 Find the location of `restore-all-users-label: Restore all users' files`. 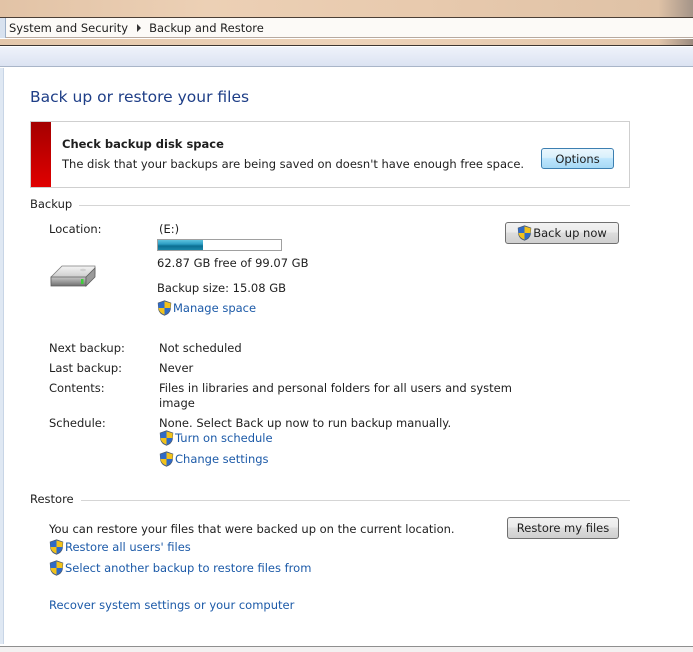

restore-all-users-label: Restore all users' files is located at coordinates (128, 547).